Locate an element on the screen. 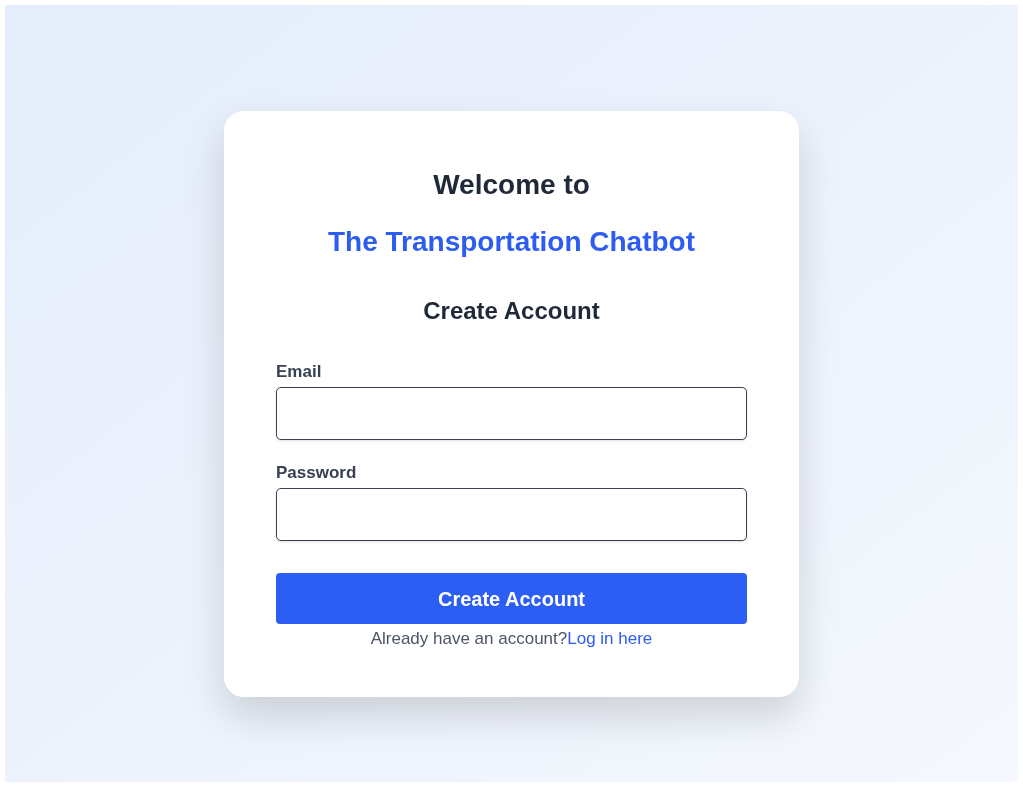 The width and height of the screenshot is (1023, 787). footer-text: Already have an account? is located at coordinates (469, 639).